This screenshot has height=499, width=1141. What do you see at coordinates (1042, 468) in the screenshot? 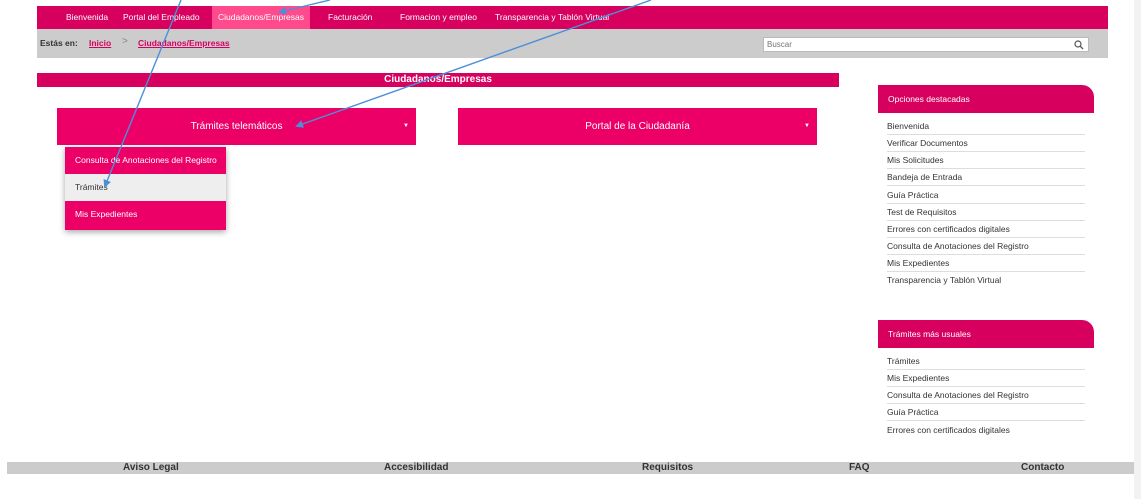
I see `footer-link-contacto: Contacto` at bounding box center [1042, 468].